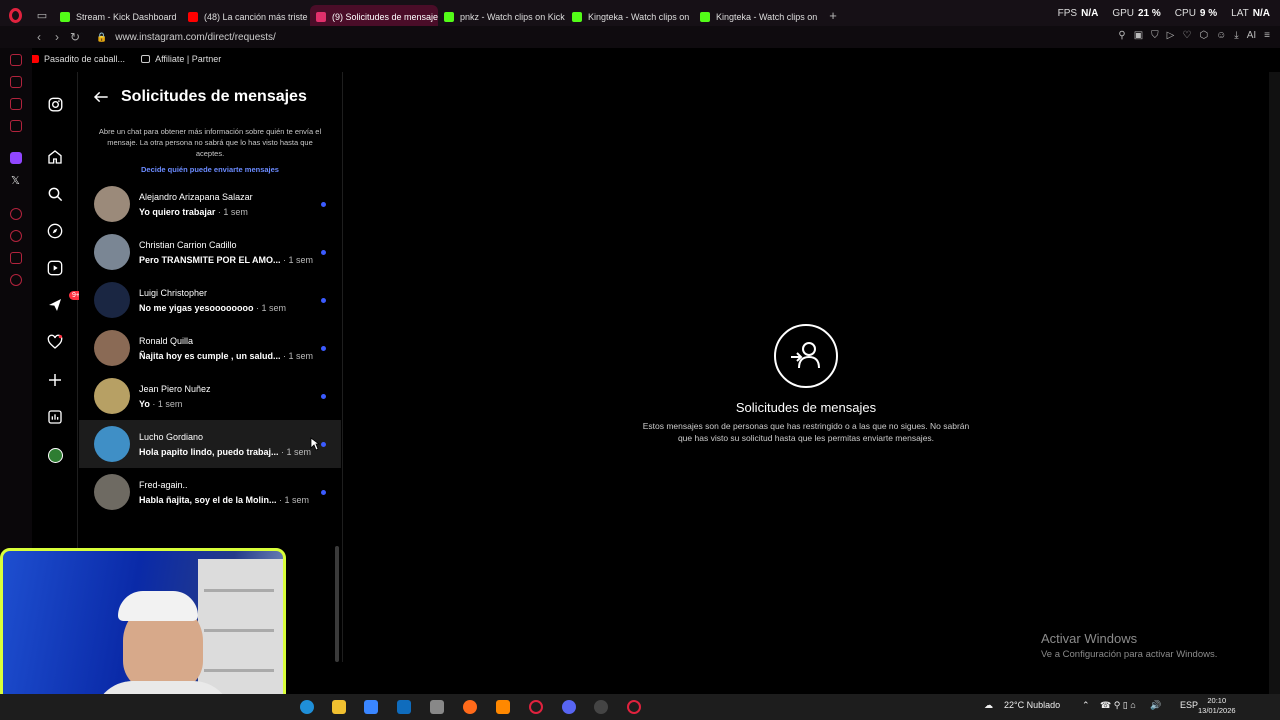 The width and height of the screenshot is (1280, 720). Describe the element at coordinates (601, 707) in the screenshot. I see `obs-icon` at that location.